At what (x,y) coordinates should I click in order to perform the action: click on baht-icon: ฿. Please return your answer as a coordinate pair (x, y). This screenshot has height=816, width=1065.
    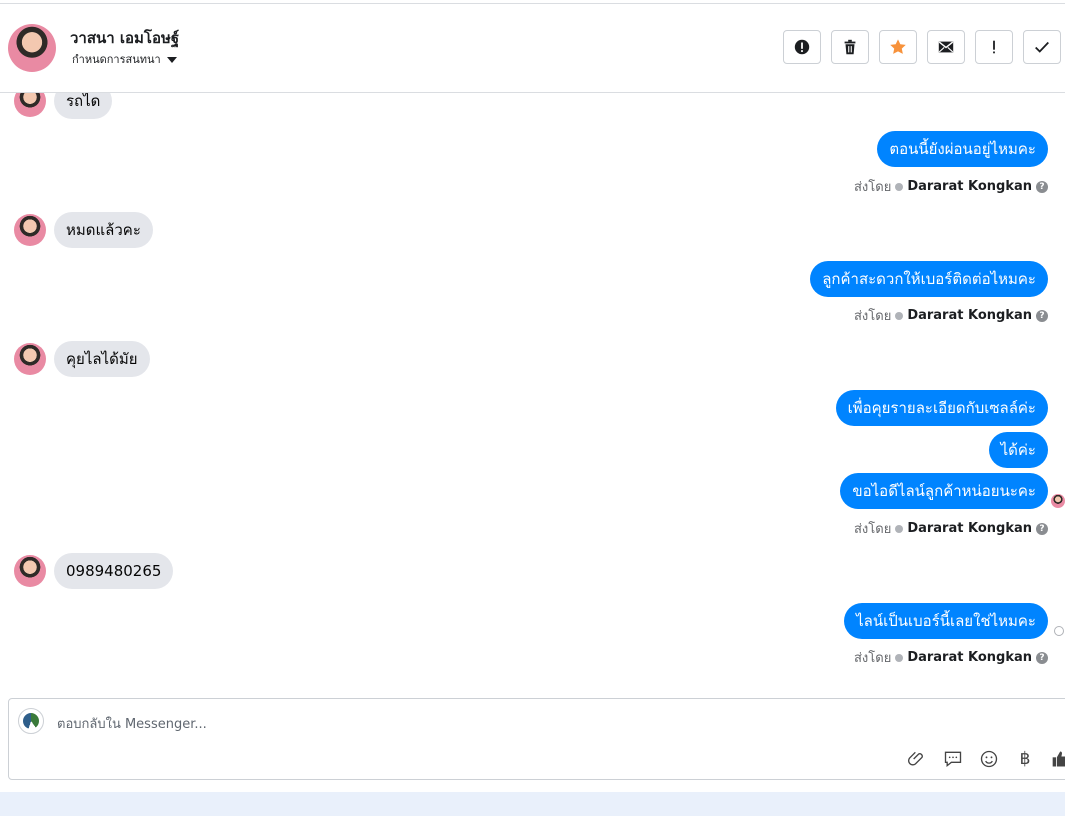
    Looking at the image, I should click on (1025, 759).